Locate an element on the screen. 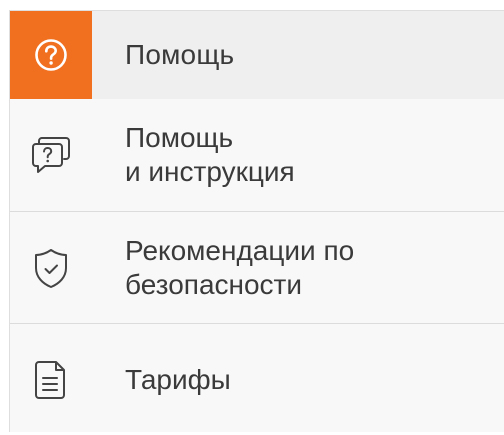  document-icon is located at coordinates (50, 379).